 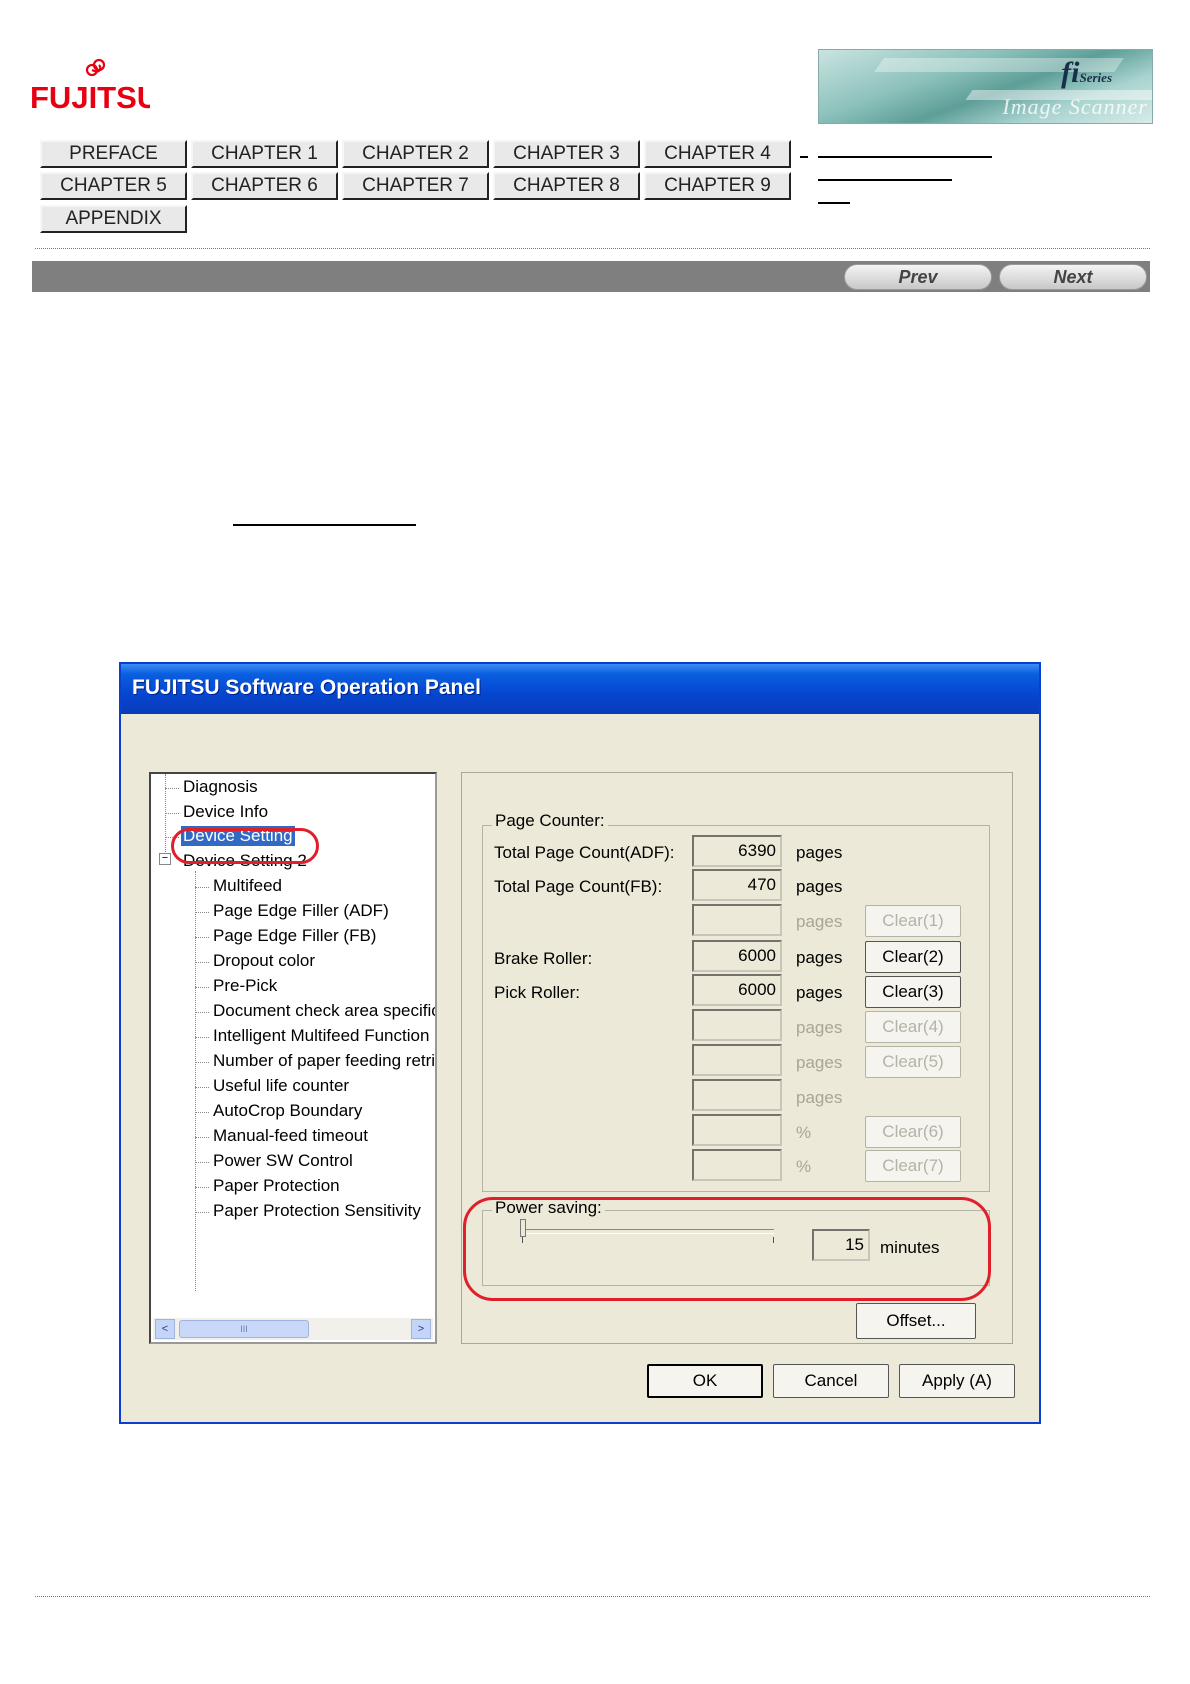 What do you see at coordinates (301, 911) in the screenshot?
I see `tree-item-page-edge-filler-adf: Page Edge Filler (ADF)` at bounding box center [301, 911].